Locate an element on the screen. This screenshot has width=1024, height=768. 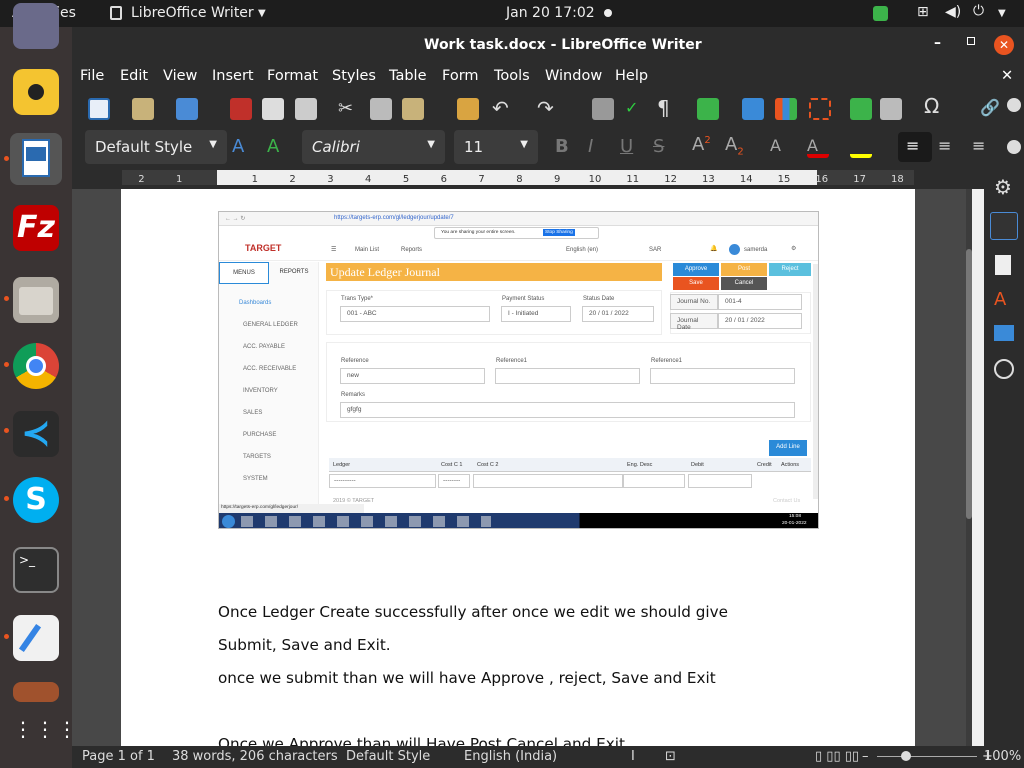
menu-help: Help is located at coordinates (631, 76).